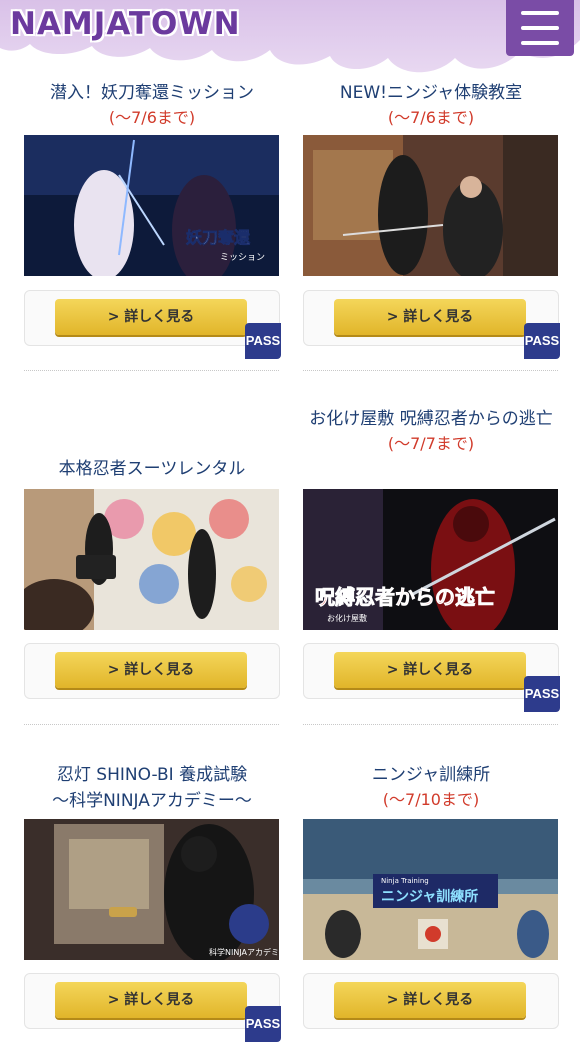 This screenshot has width=580, height=1042. Describe the element at coordinates (347, 618) in the screenshot. I see `image-caption-sub: お化け屋敷` at that location.